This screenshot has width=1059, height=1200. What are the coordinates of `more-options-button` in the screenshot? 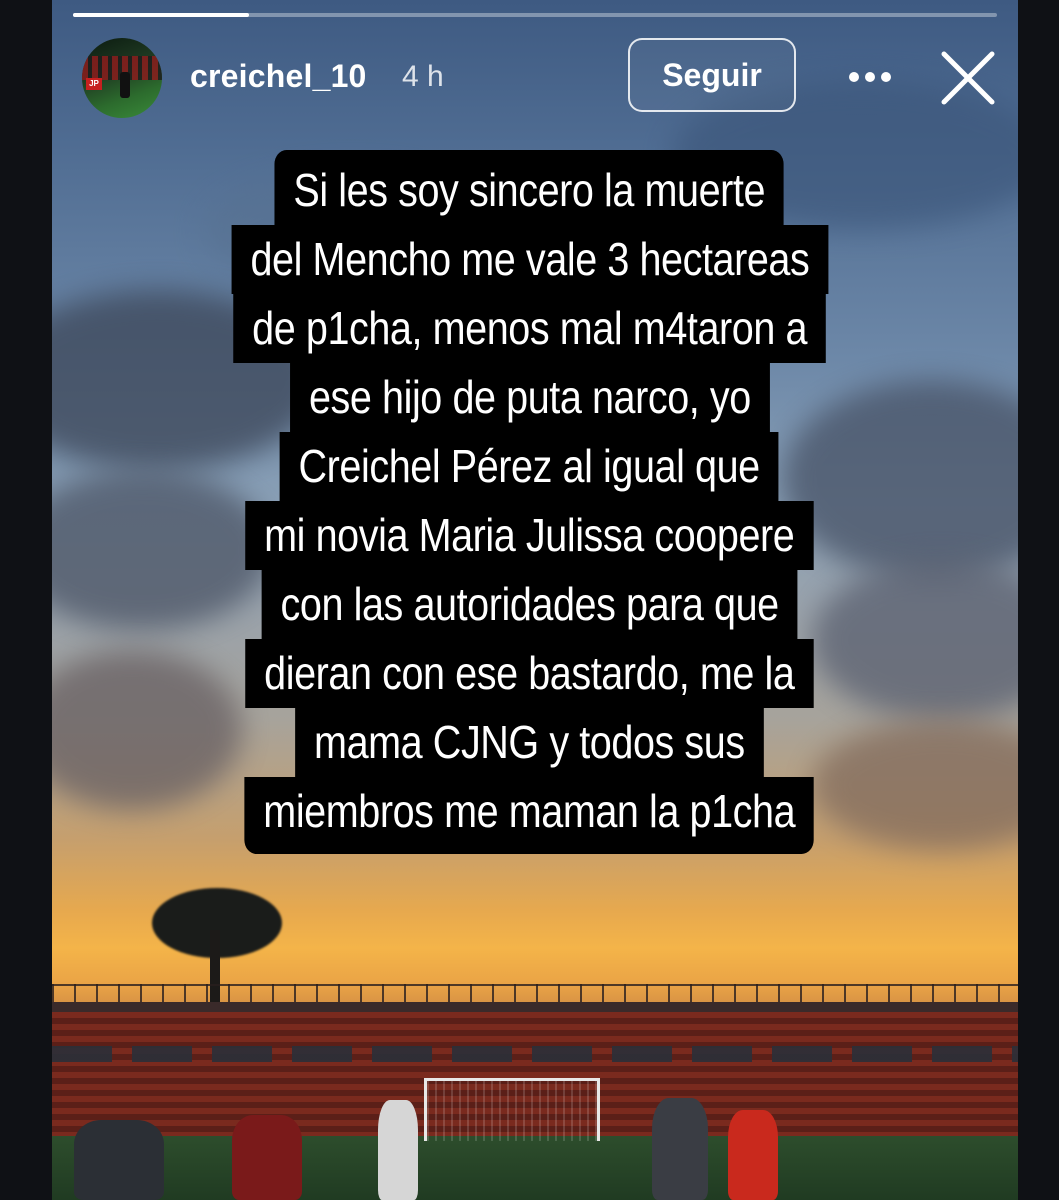 It's located at (870, 77).